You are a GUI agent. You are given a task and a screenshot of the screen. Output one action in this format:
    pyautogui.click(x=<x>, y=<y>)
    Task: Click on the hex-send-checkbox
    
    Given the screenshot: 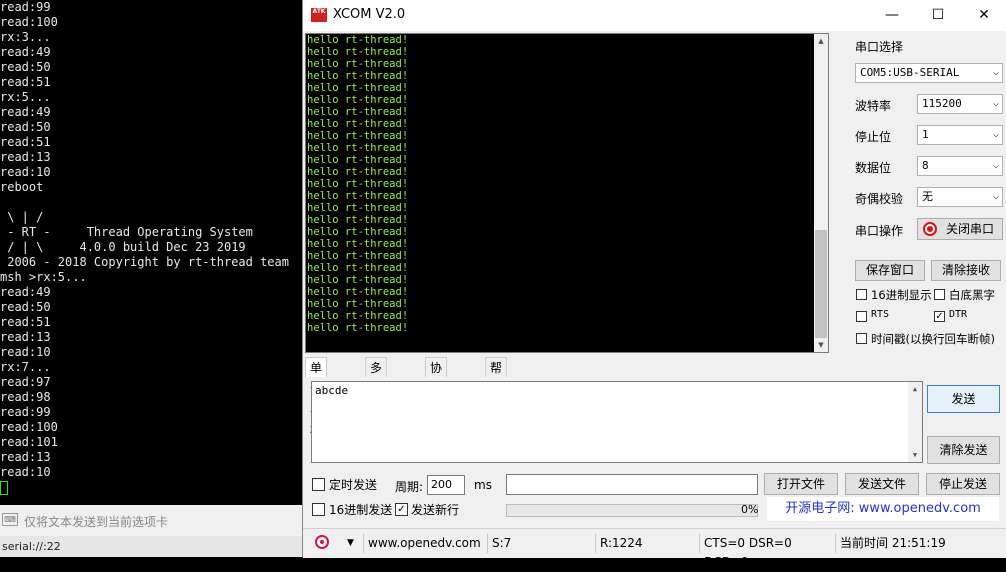 What is the action you would take?
    pyautogui.click(x=318, y=509)
    